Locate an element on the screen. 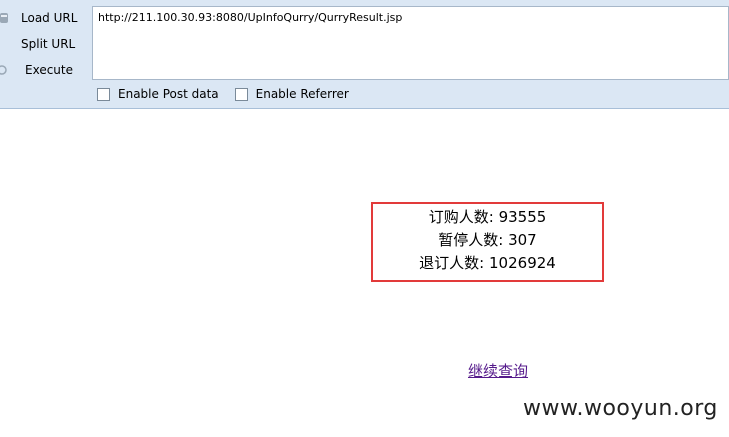  subscriber-count-row: 订购人数: 93555 is located at coordinates (487, 217).